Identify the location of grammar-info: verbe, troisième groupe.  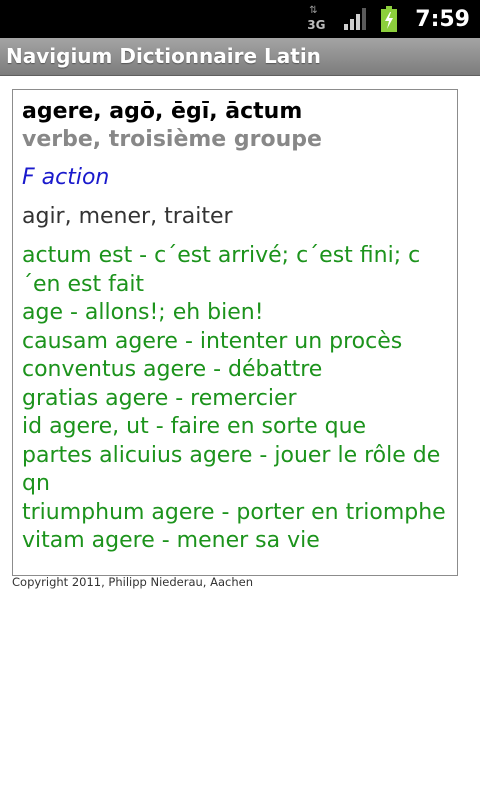
(172, 139).